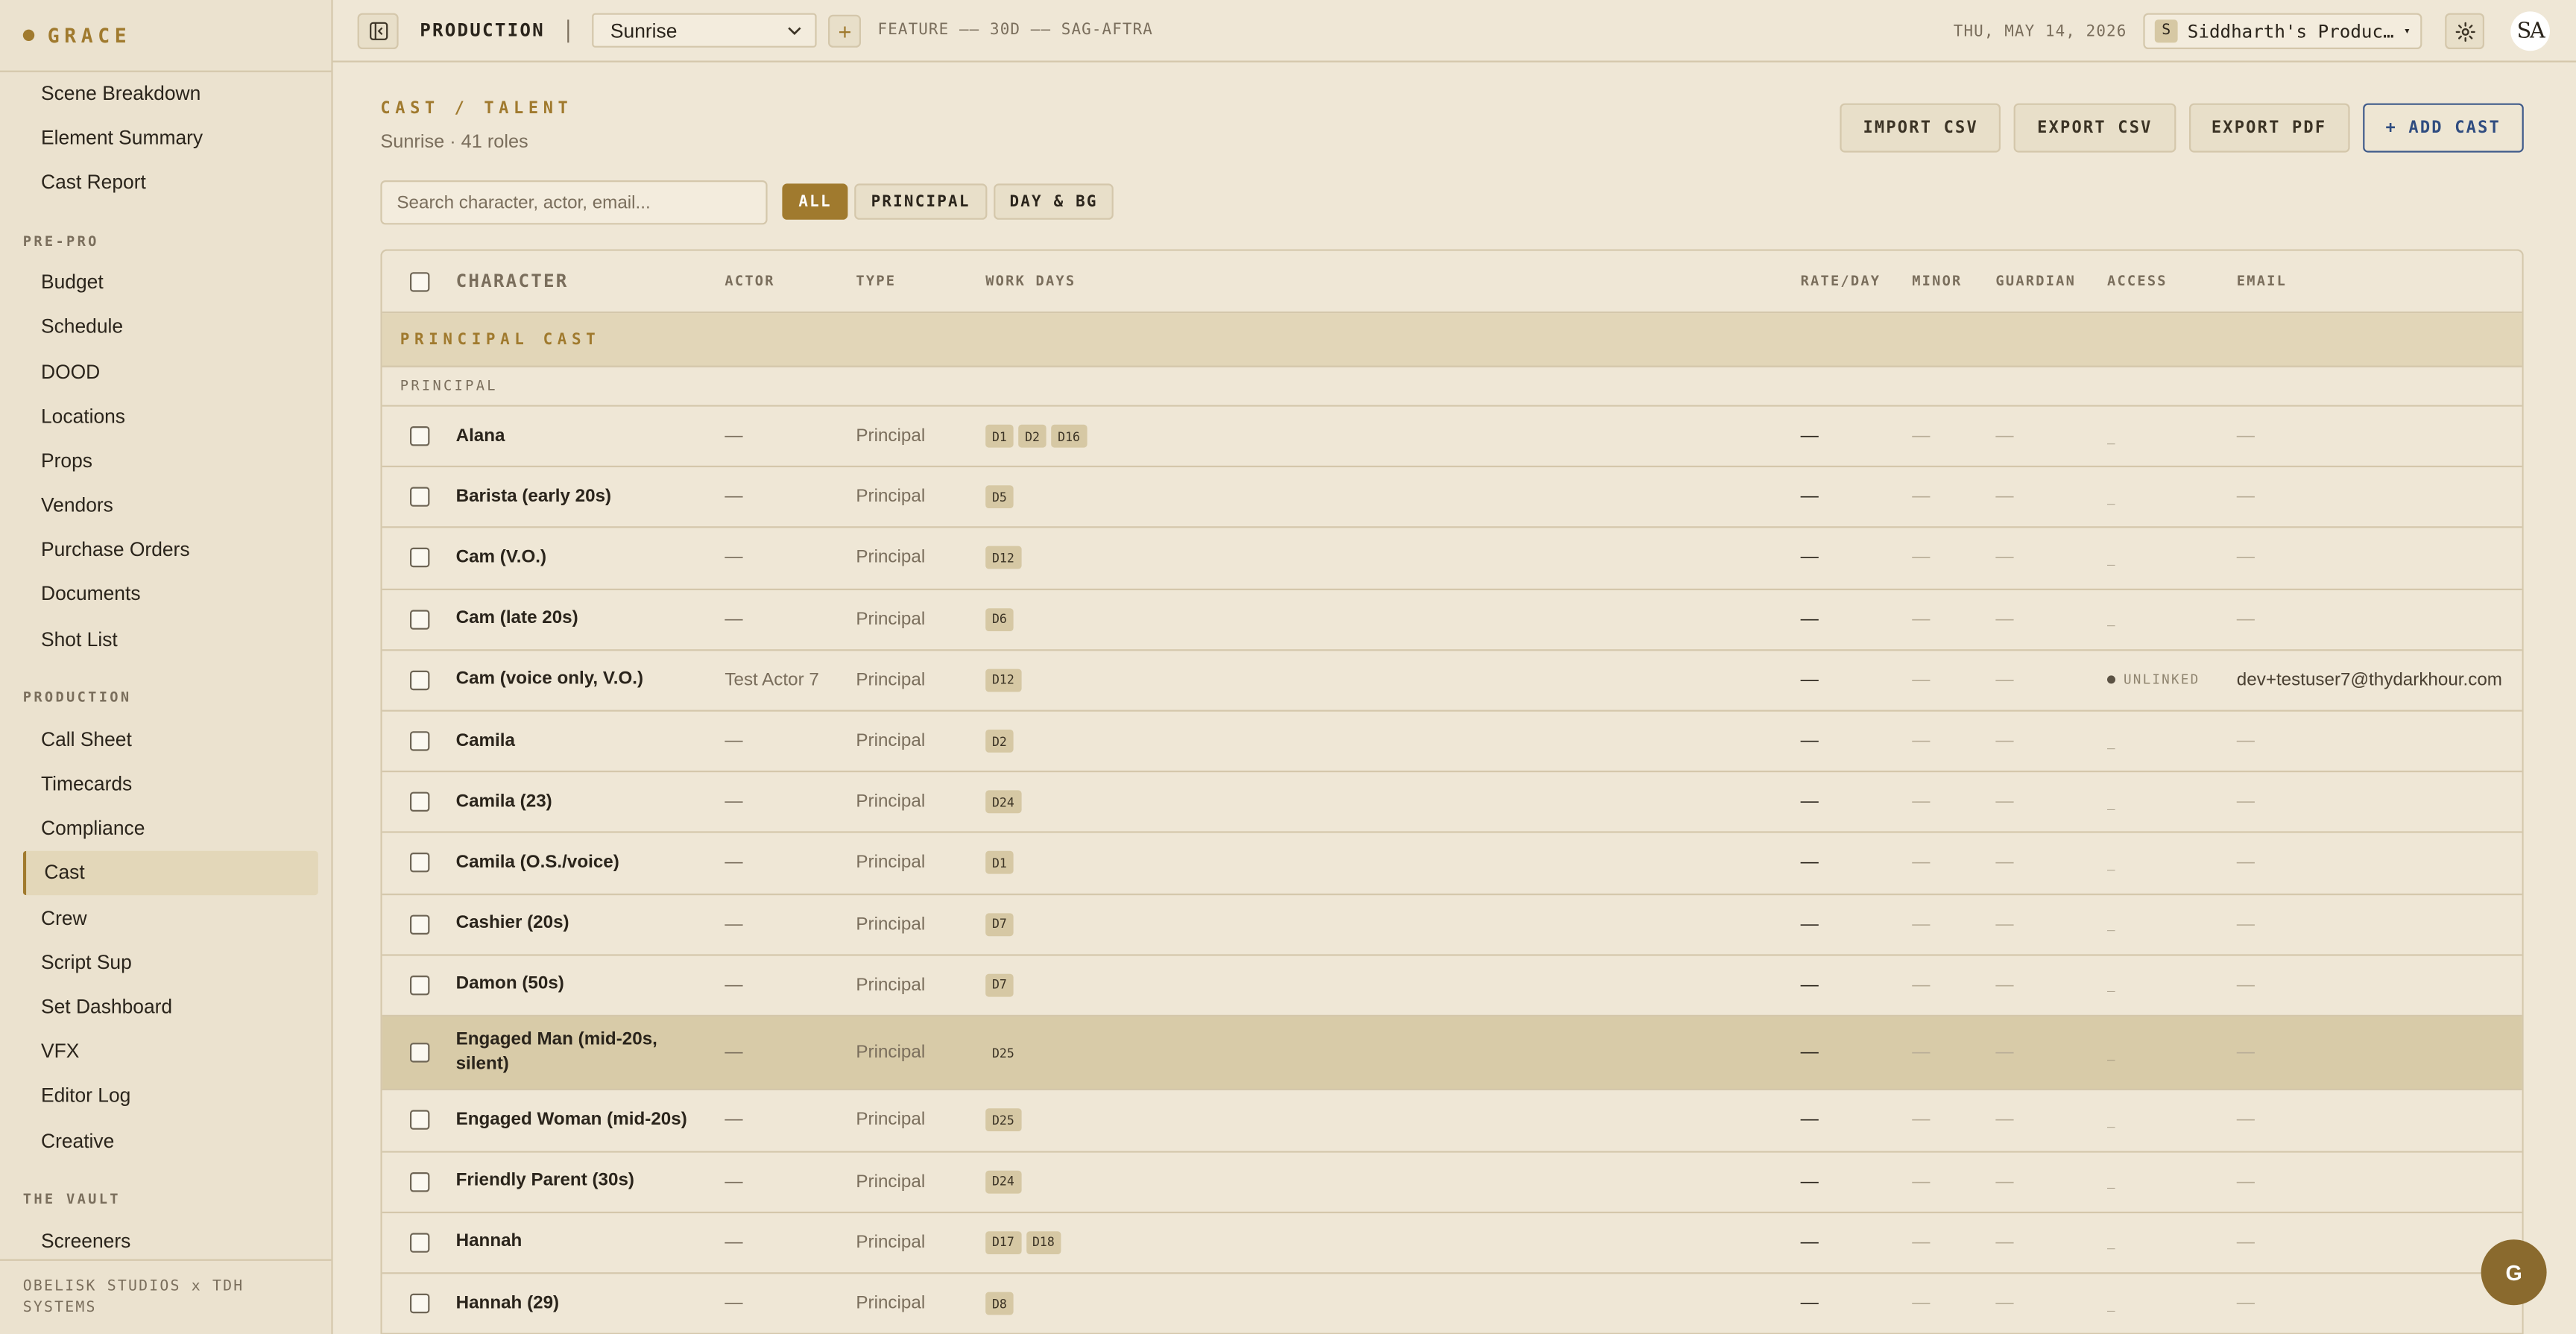  Describe the element at coordinates (1452, 559) in the screenshot. I see `table-row: Cam (V.O.) — Principal D12— — — _ —` at that location.